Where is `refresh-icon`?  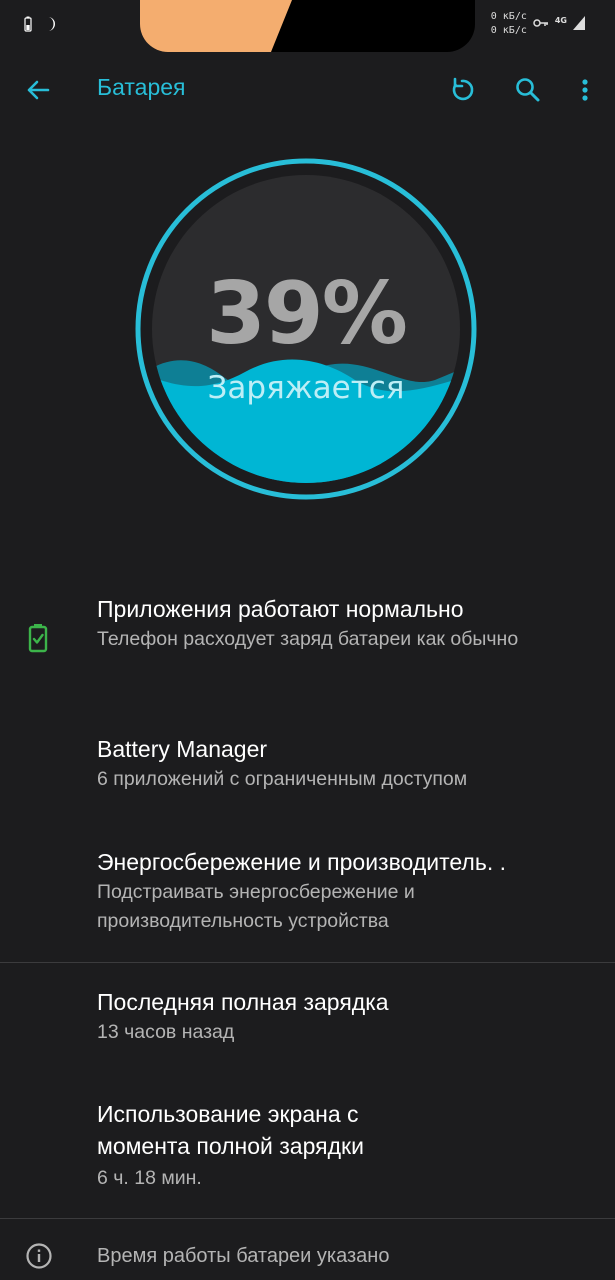 refresh-icon is located at coordinates (462, 90).